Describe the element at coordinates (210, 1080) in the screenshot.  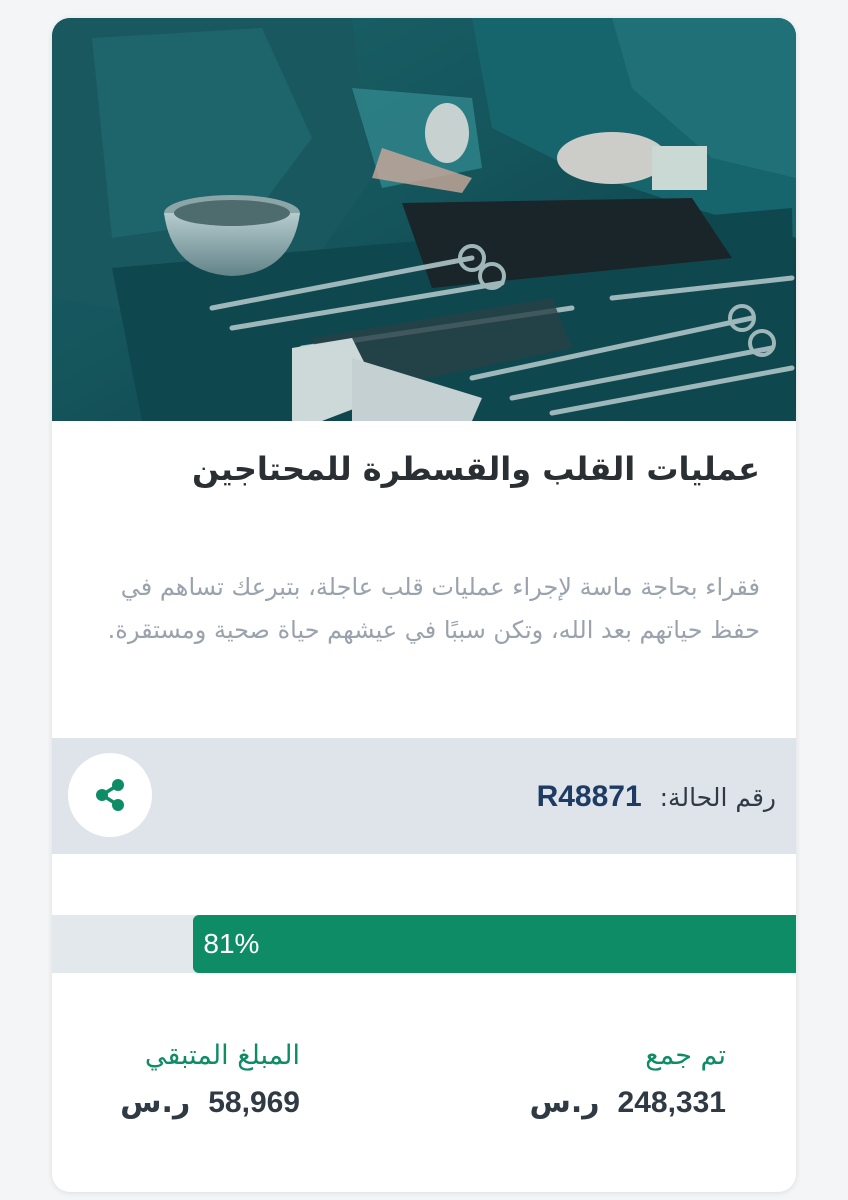
I see `remaining-stat: المبلغ المتبقي 58,969 ر.س` at that location.